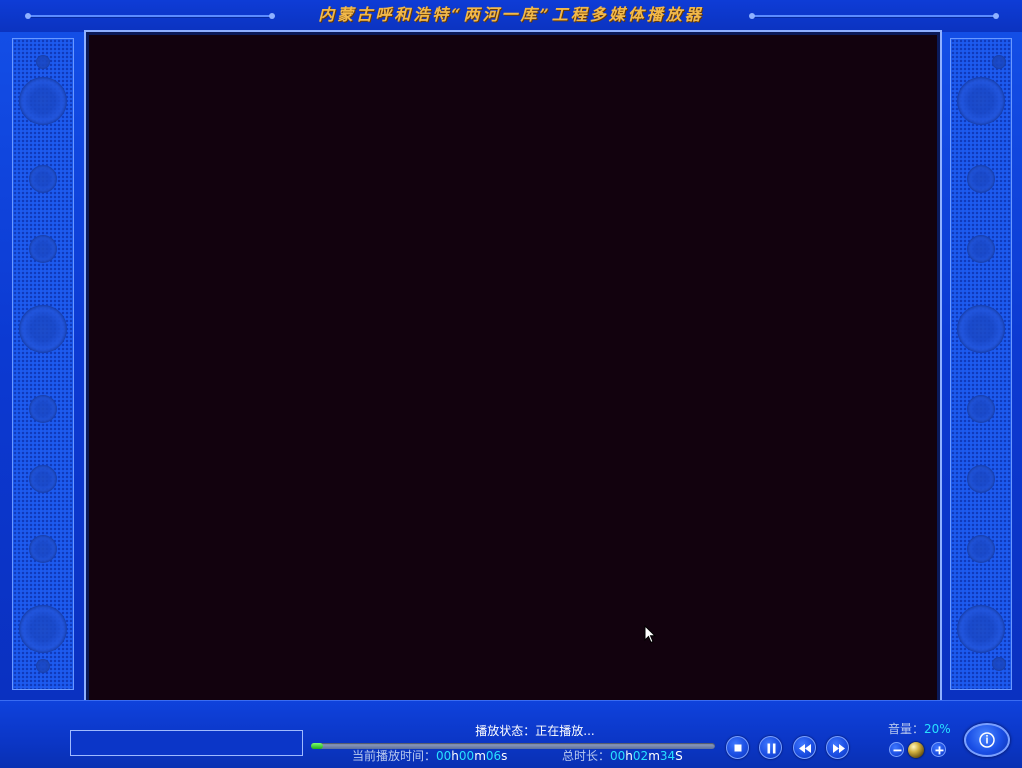 The image size is (1022, 768). I want to click on fast-forward-icon, so click(839, 748).